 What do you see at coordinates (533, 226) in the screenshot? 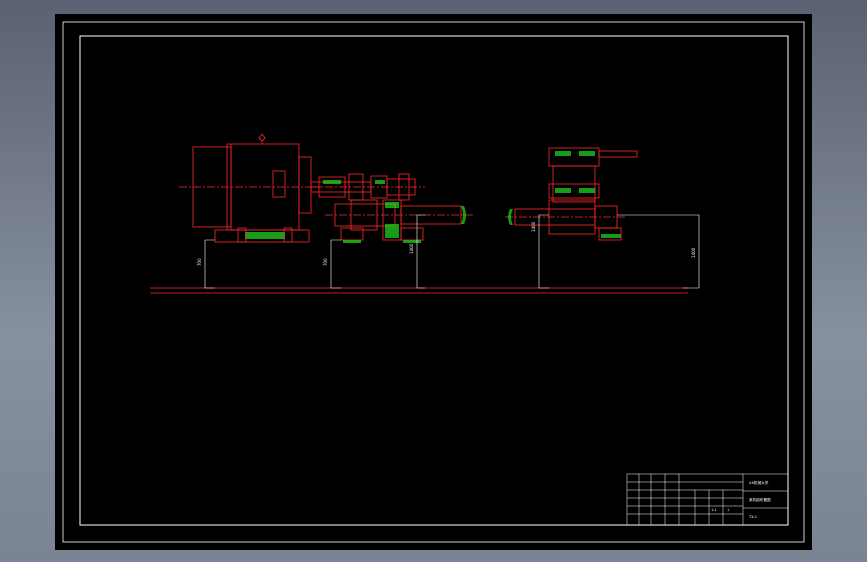
I see `dim-label-shaft-right: 1400` at bounding box center [533, 226].